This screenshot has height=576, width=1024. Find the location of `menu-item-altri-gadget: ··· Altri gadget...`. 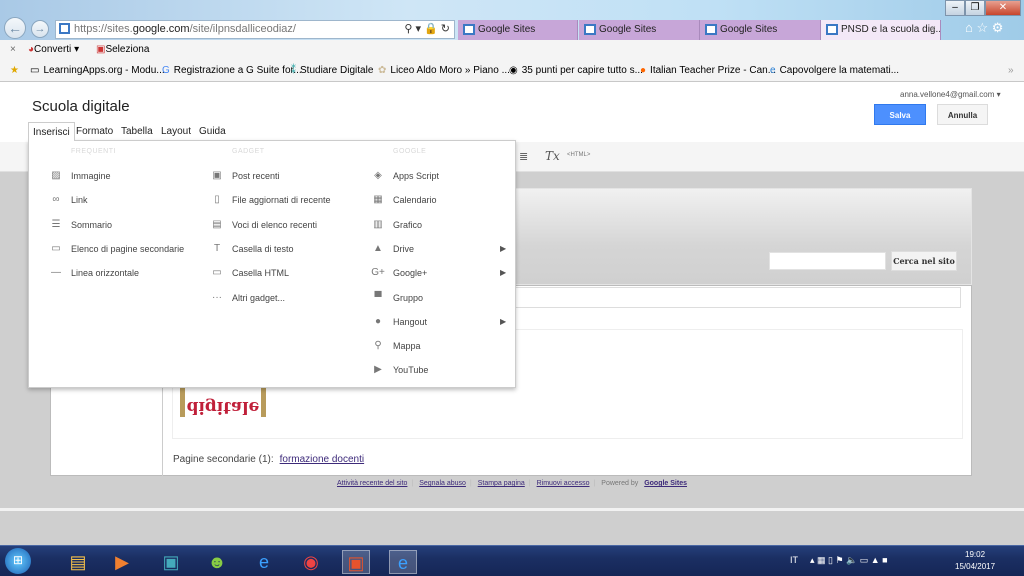

menu-item-altri-gadget: ··· Altri gadget... is located at coordinates (248, 298).